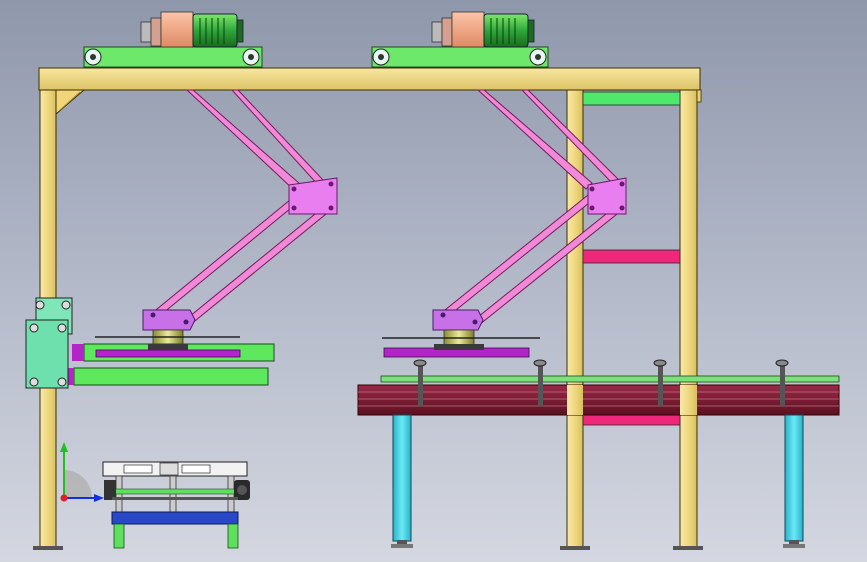 The width and height of the screenshot is (867, 562). What do you see at coordinates (598, 400) in the screenshot?
I see `table-top` at bounding box center [598, 400].